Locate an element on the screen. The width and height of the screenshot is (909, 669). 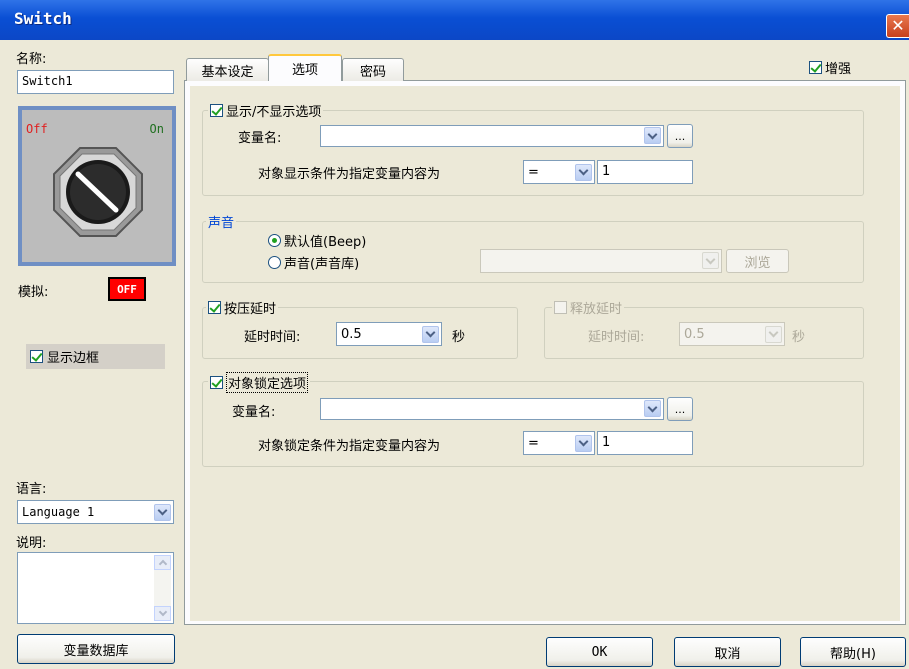
sound-dropdown-button is located at coordinates (710, 260).